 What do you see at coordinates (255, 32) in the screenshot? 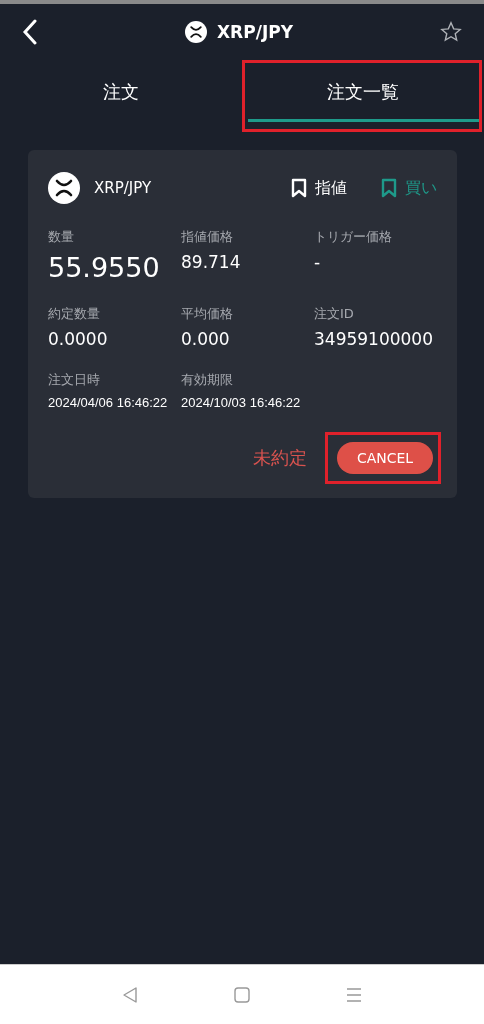
I see `pair-title: XRP/JPY` at bounding box center [255, 32].